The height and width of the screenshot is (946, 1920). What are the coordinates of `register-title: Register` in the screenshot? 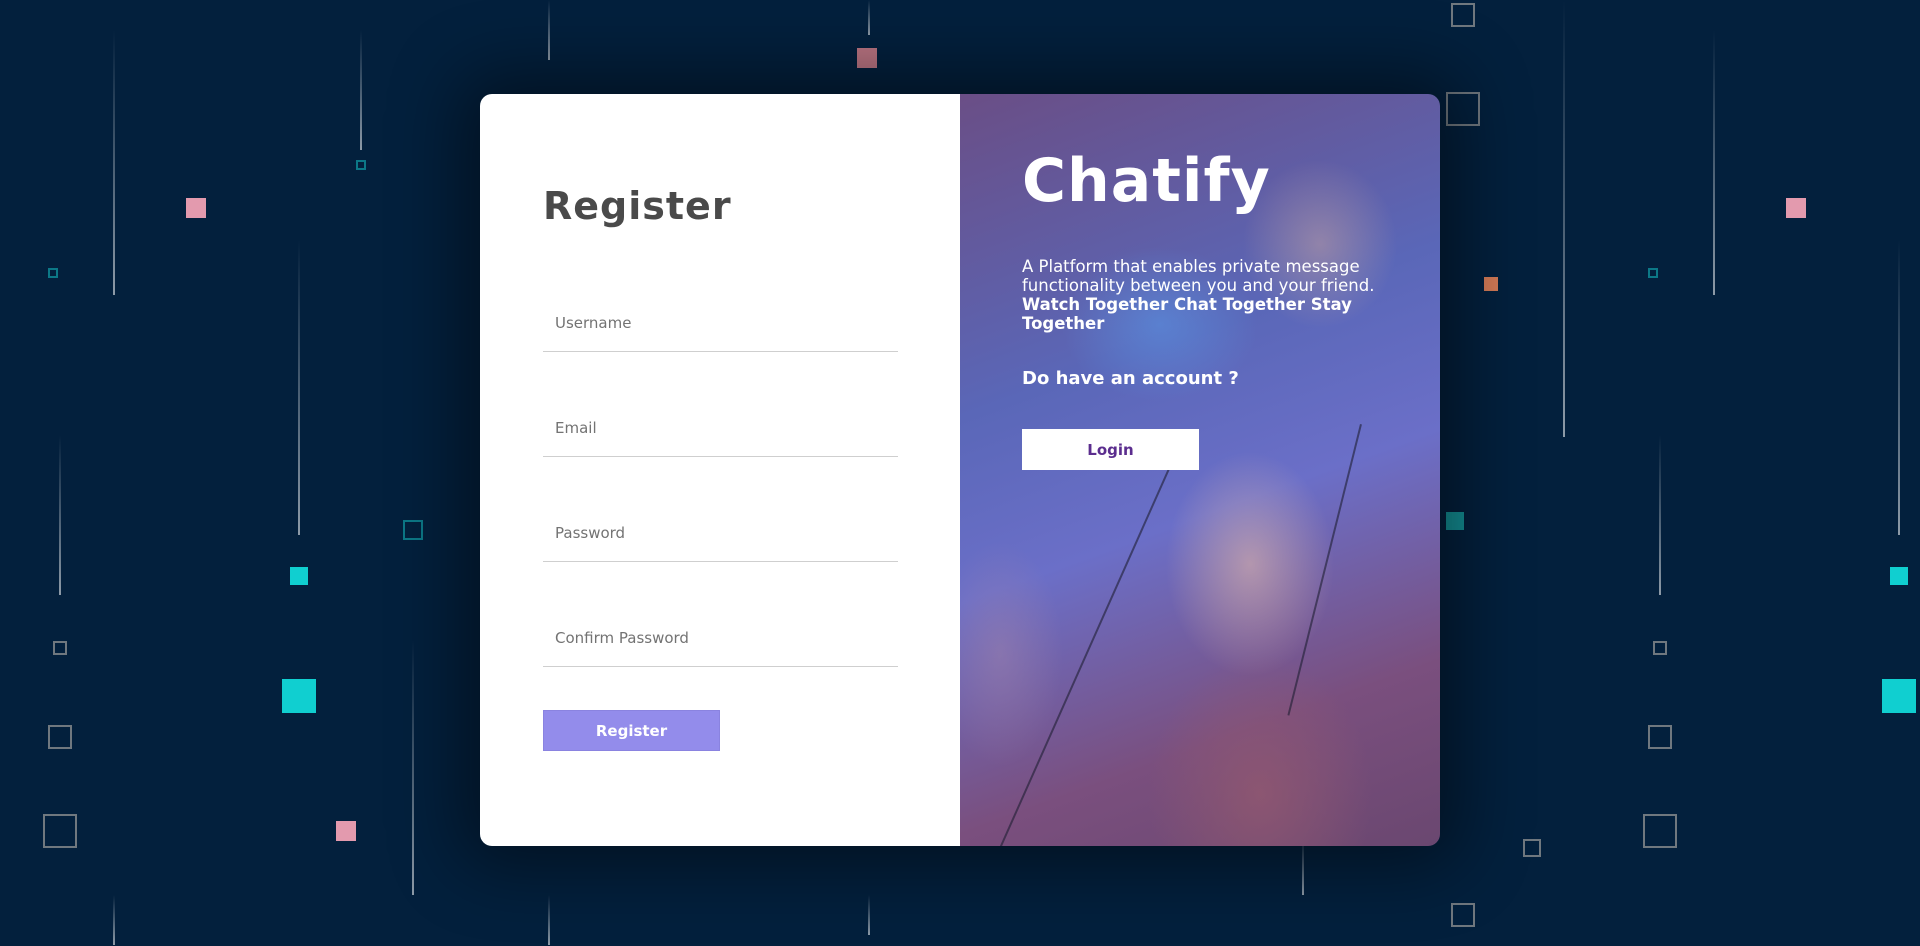 It's located at (637, 206).